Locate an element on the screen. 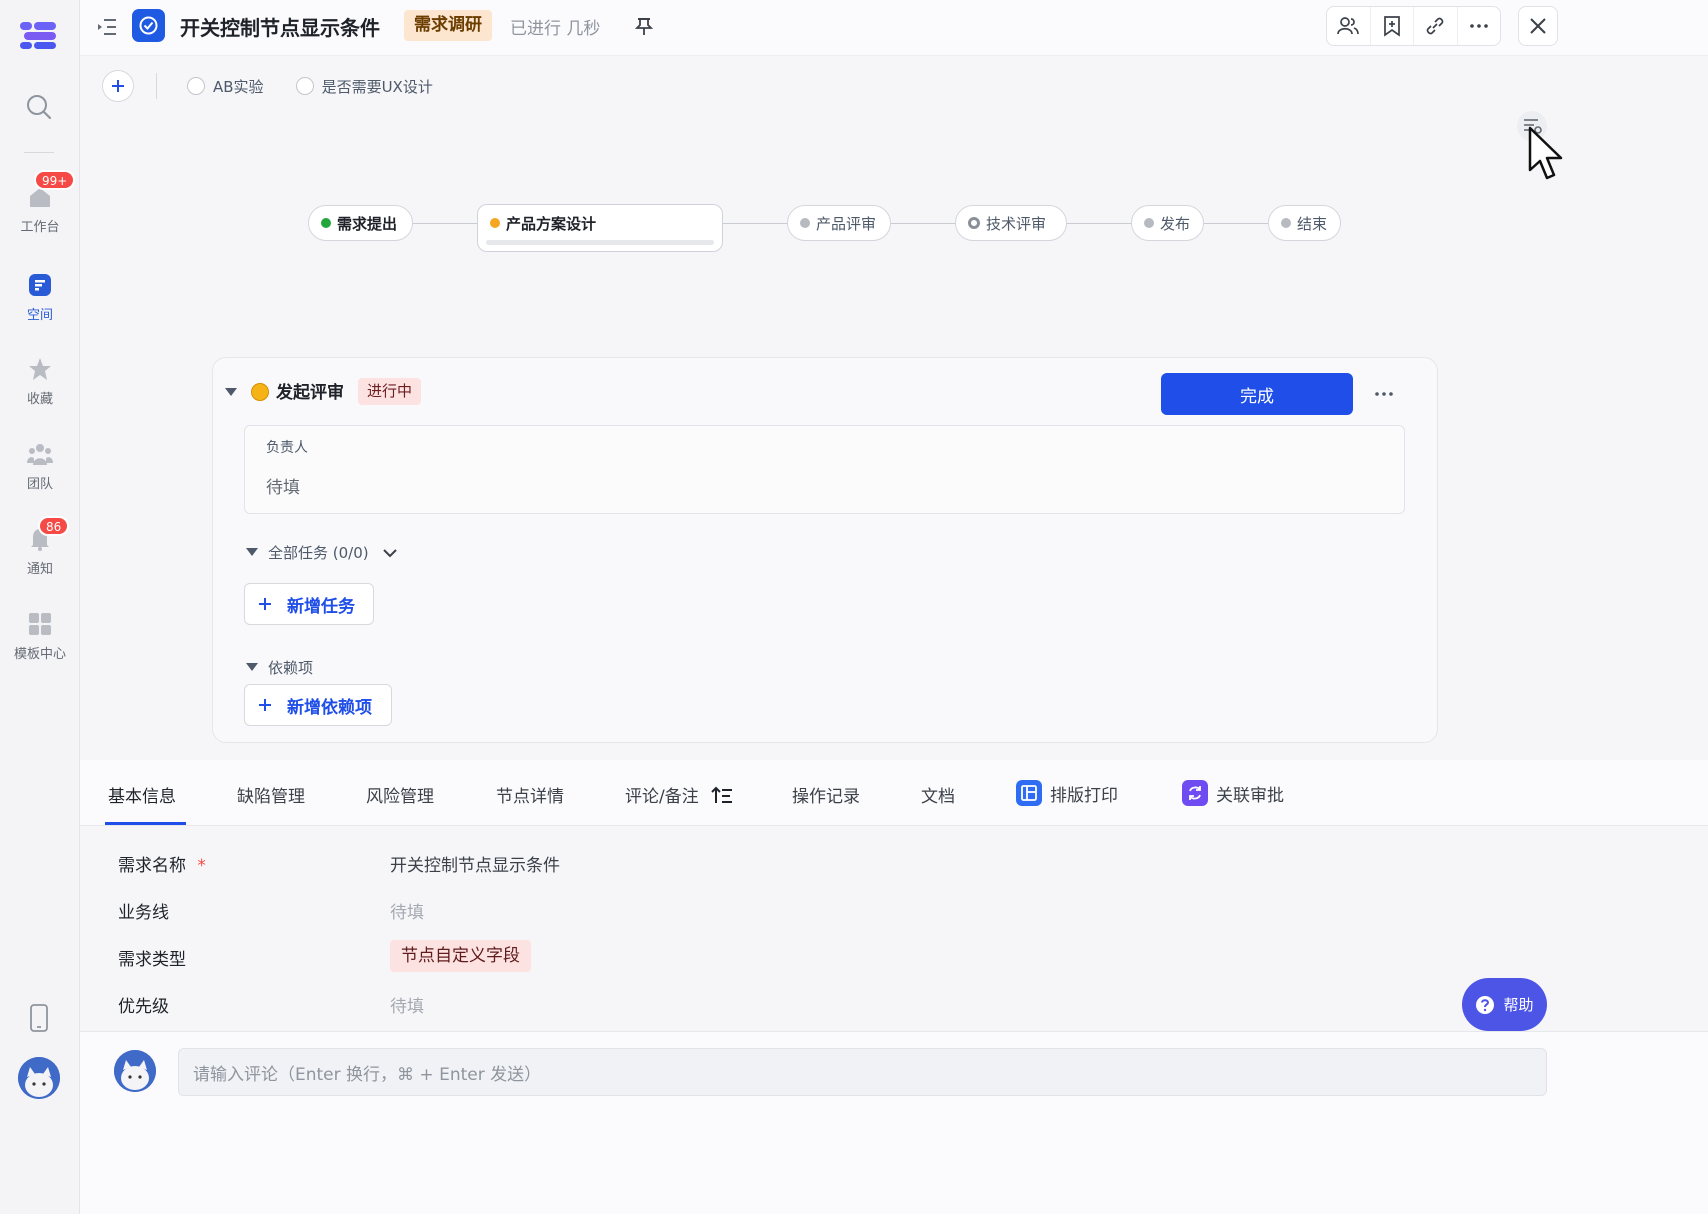 This screenshot has height=1214, width=1708. field-label-text: 需求名称 is located at coordinates (152, 866).